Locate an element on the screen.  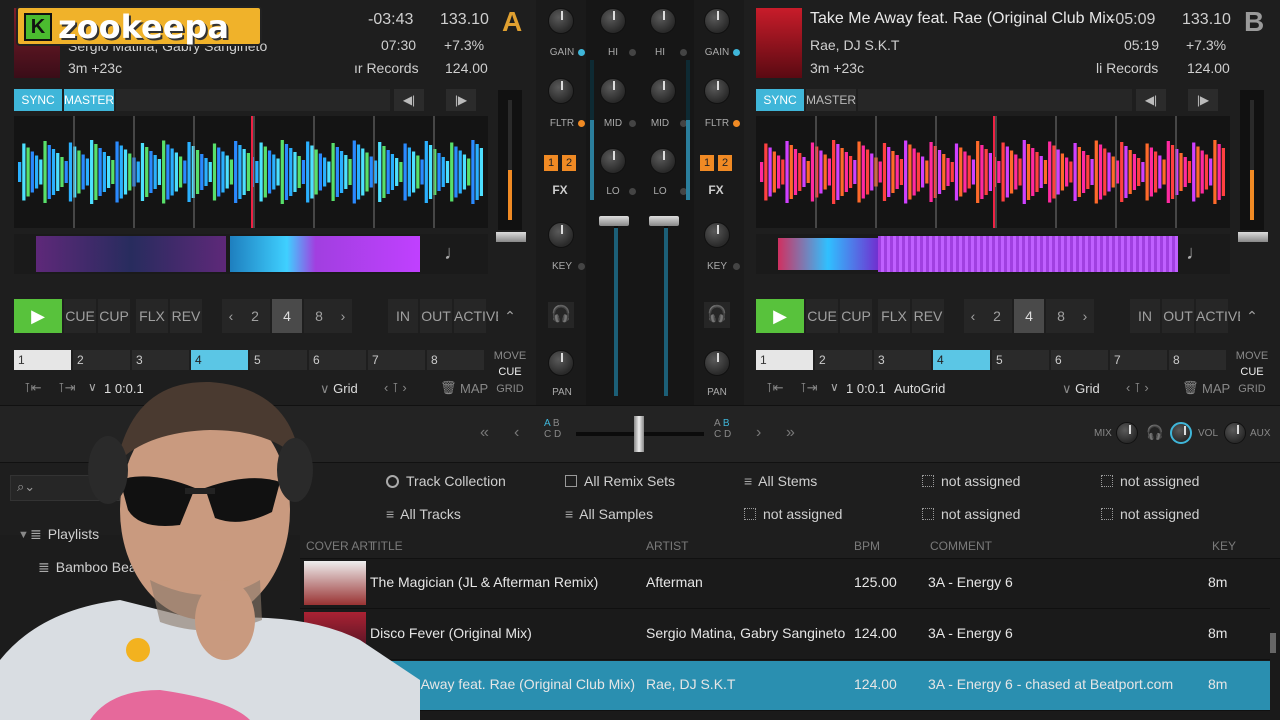
deck-a-map-button: MAP is located at coordinates (474, 388).